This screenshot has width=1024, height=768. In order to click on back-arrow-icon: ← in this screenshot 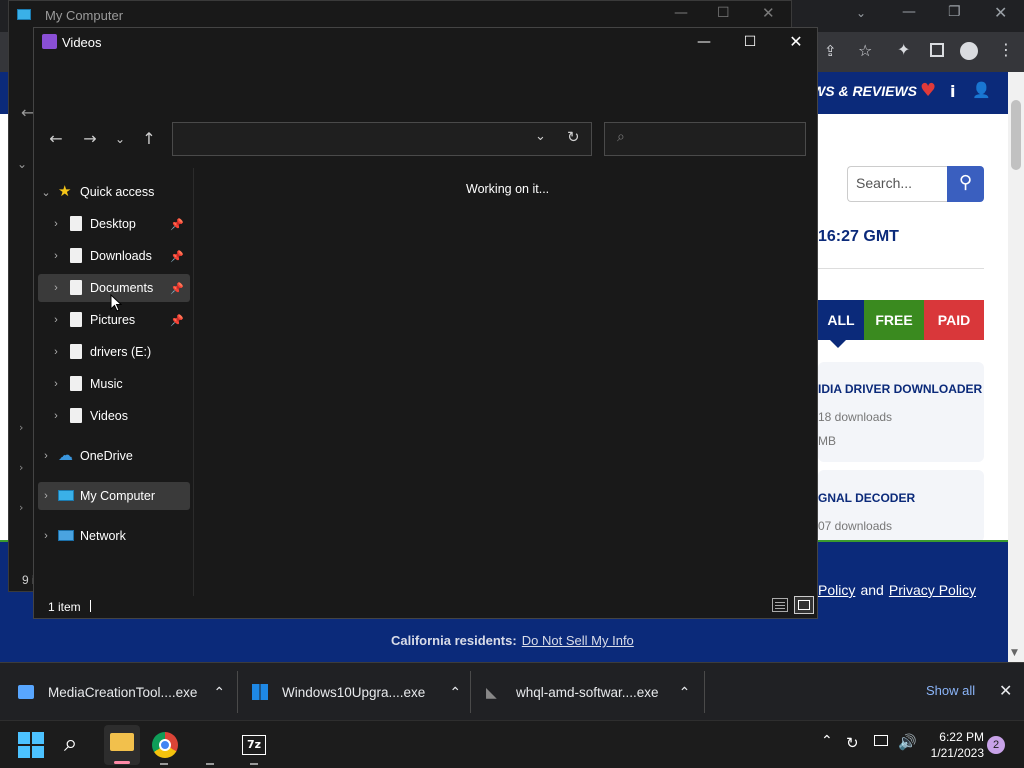, I will do `click(56, 139)`.